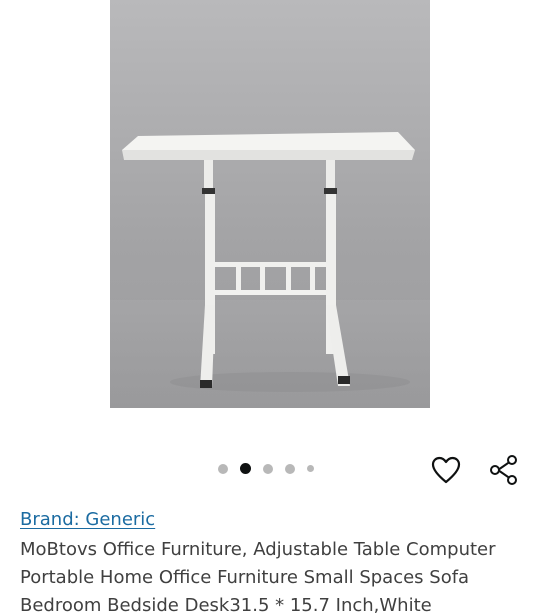  Describe the element at coordinates (87, 519) in the screenshot. I see `brand-link: Brand: Generic` at that location.